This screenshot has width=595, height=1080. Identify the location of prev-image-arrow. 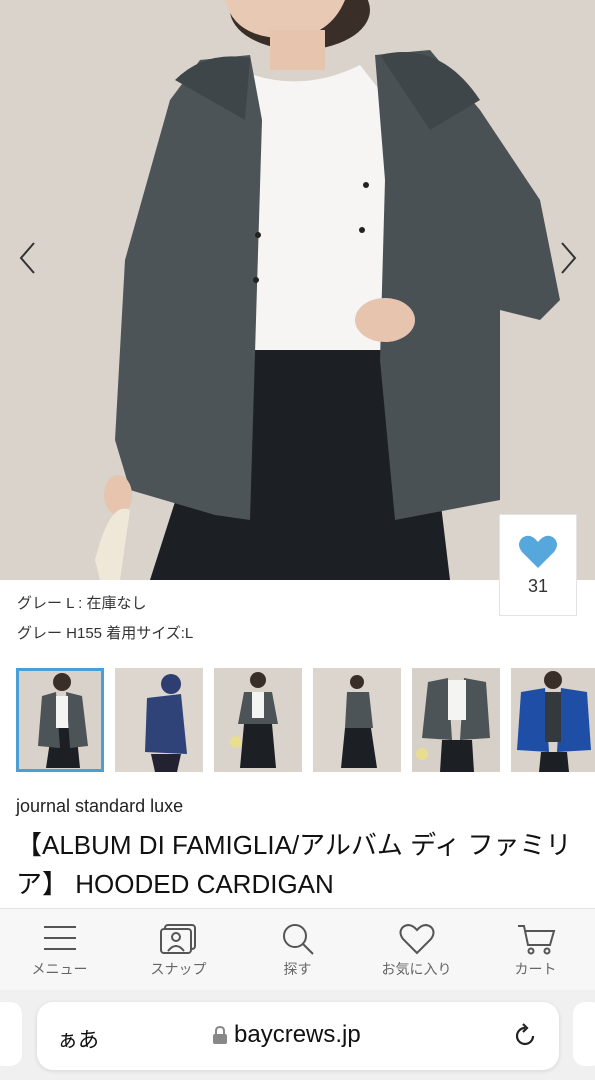
(29, 258).